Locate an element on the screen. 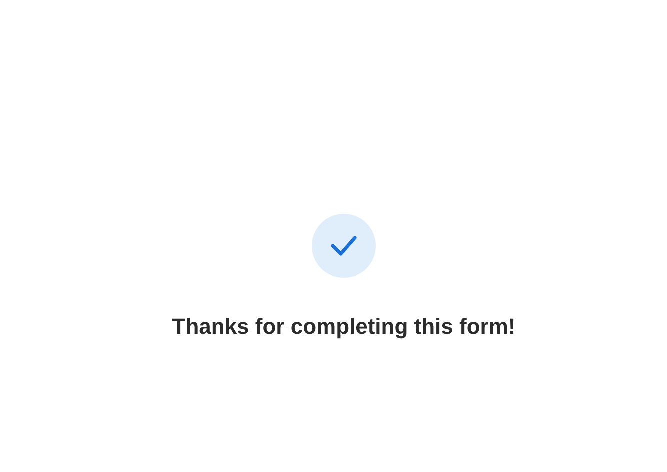 The height and width of the screenshot is (472, 667). thank-you-message: Thanks for completing this form! is located at coordinates (344, 327).